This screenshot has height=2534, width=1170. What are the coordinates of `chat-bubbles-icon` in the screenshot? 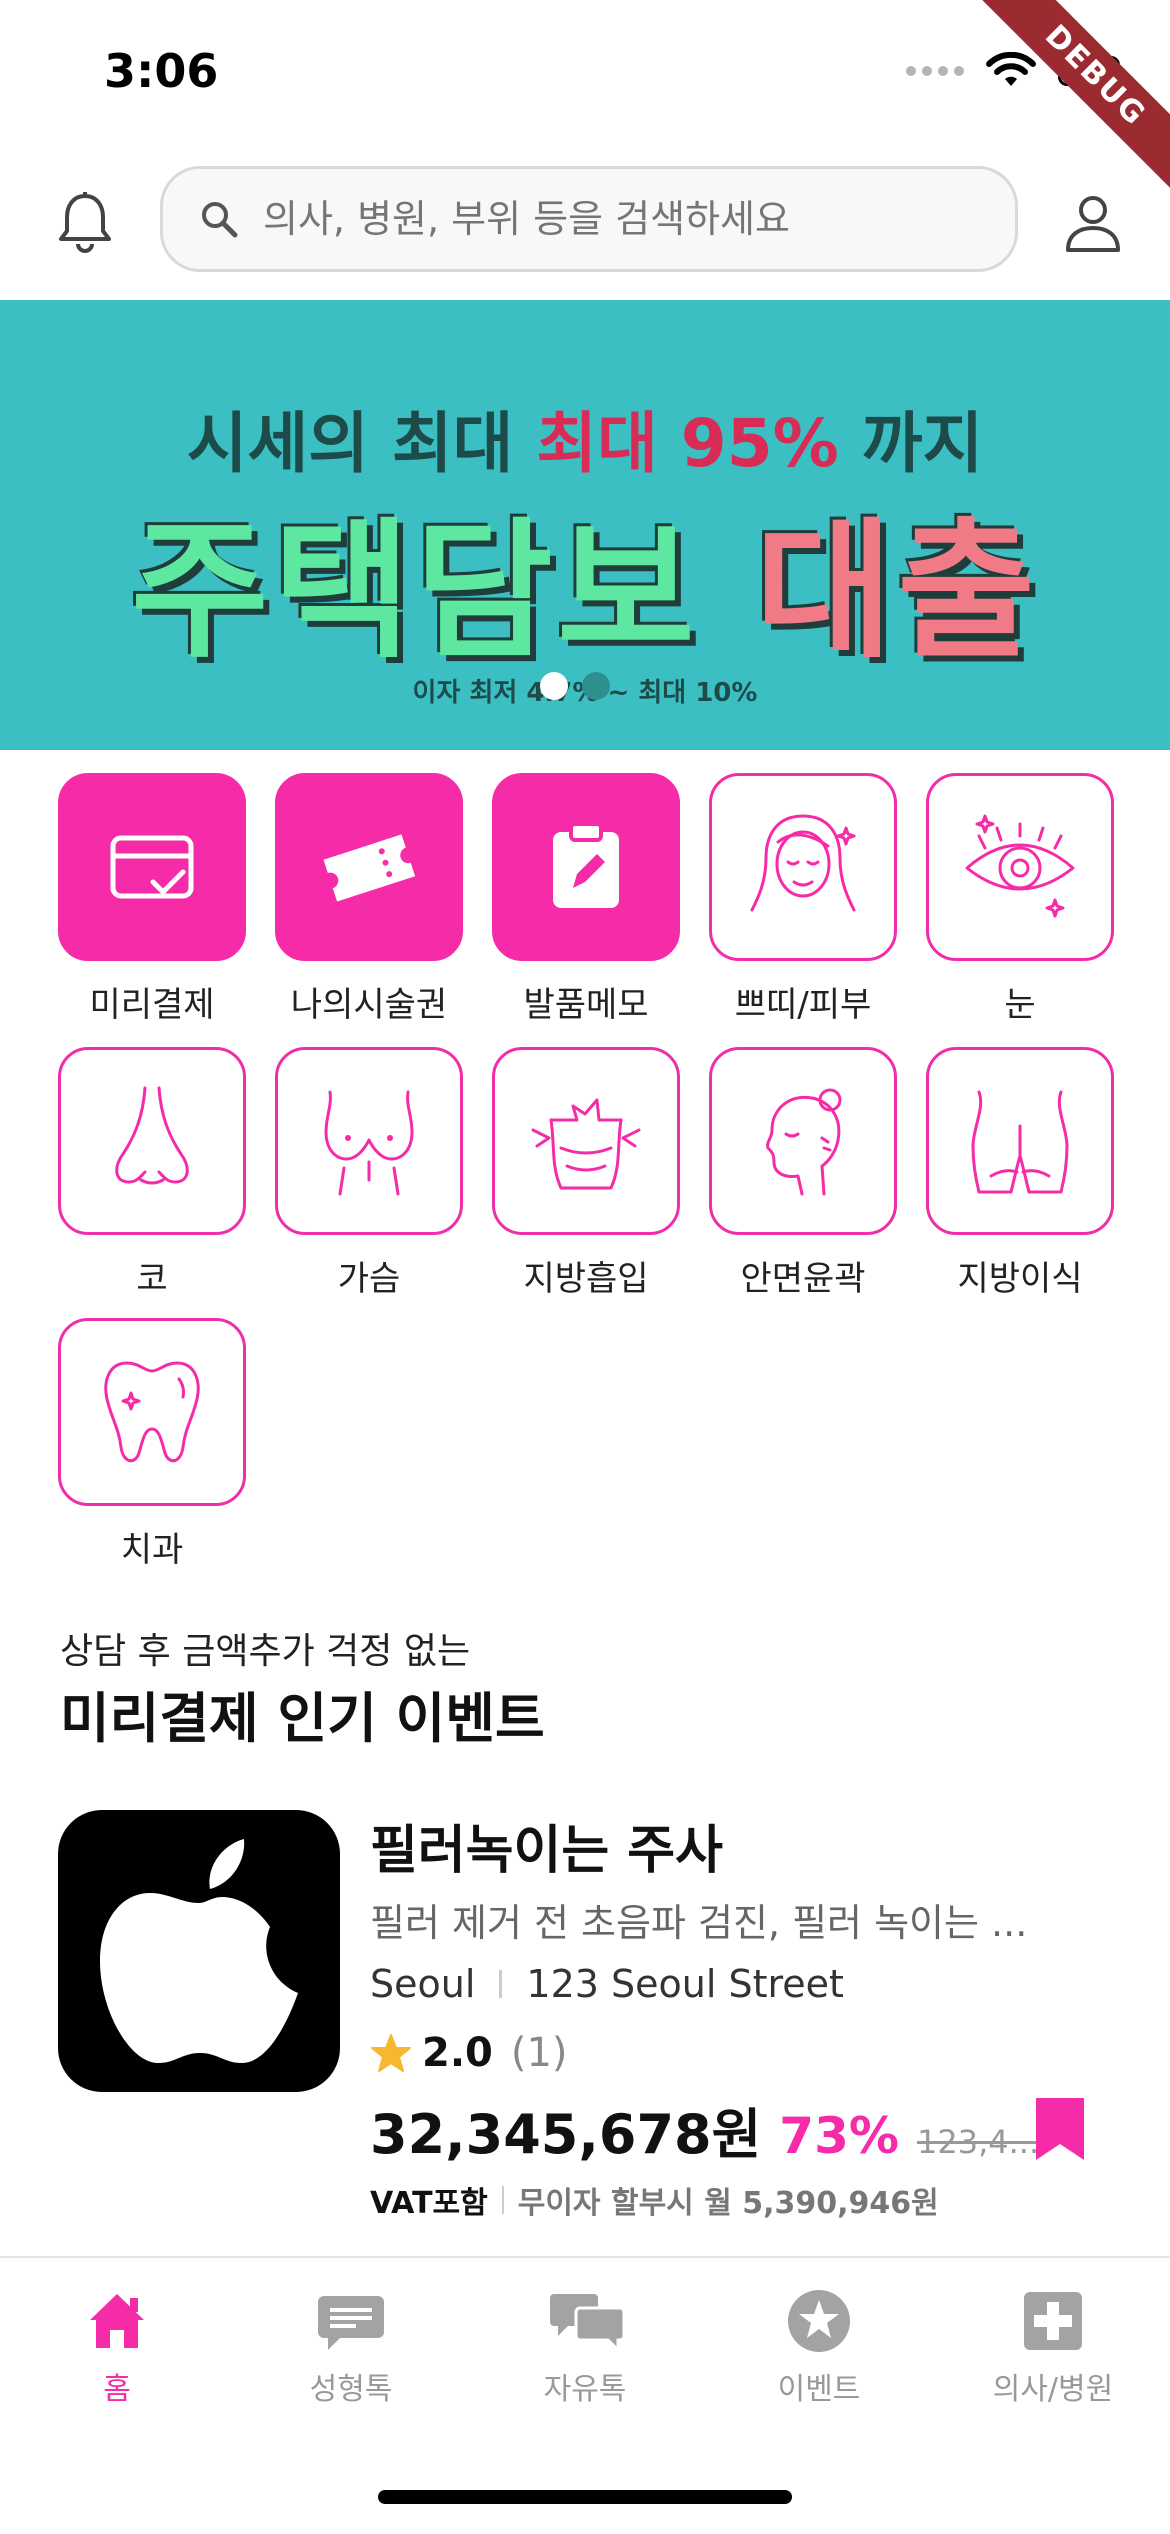 It's located at (588, 2321).